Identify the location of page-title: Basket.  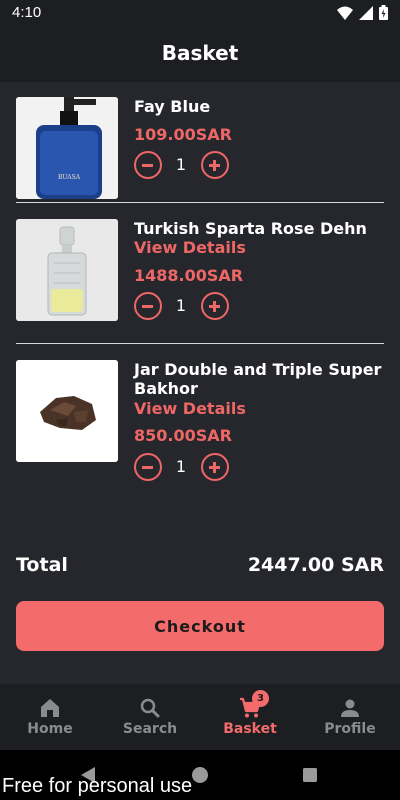
(200, 53).